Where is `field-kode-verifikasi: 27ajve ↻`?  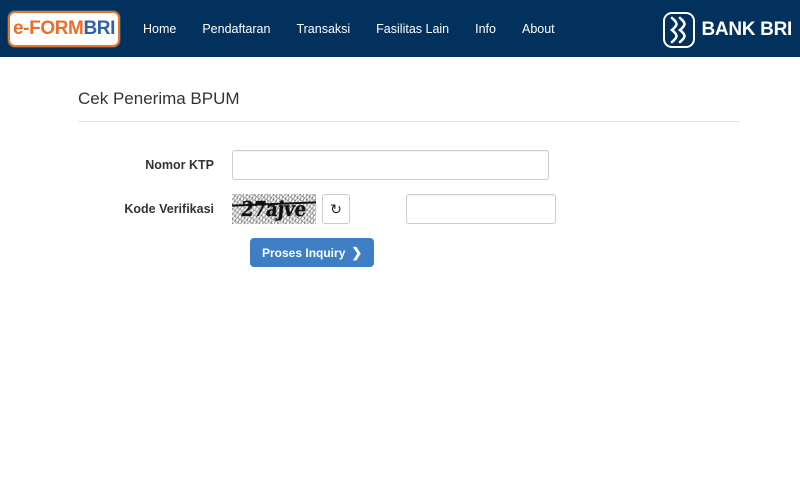 field-kode-verifikasi: 27ajve ↻ is located at coordinates (394, 209).